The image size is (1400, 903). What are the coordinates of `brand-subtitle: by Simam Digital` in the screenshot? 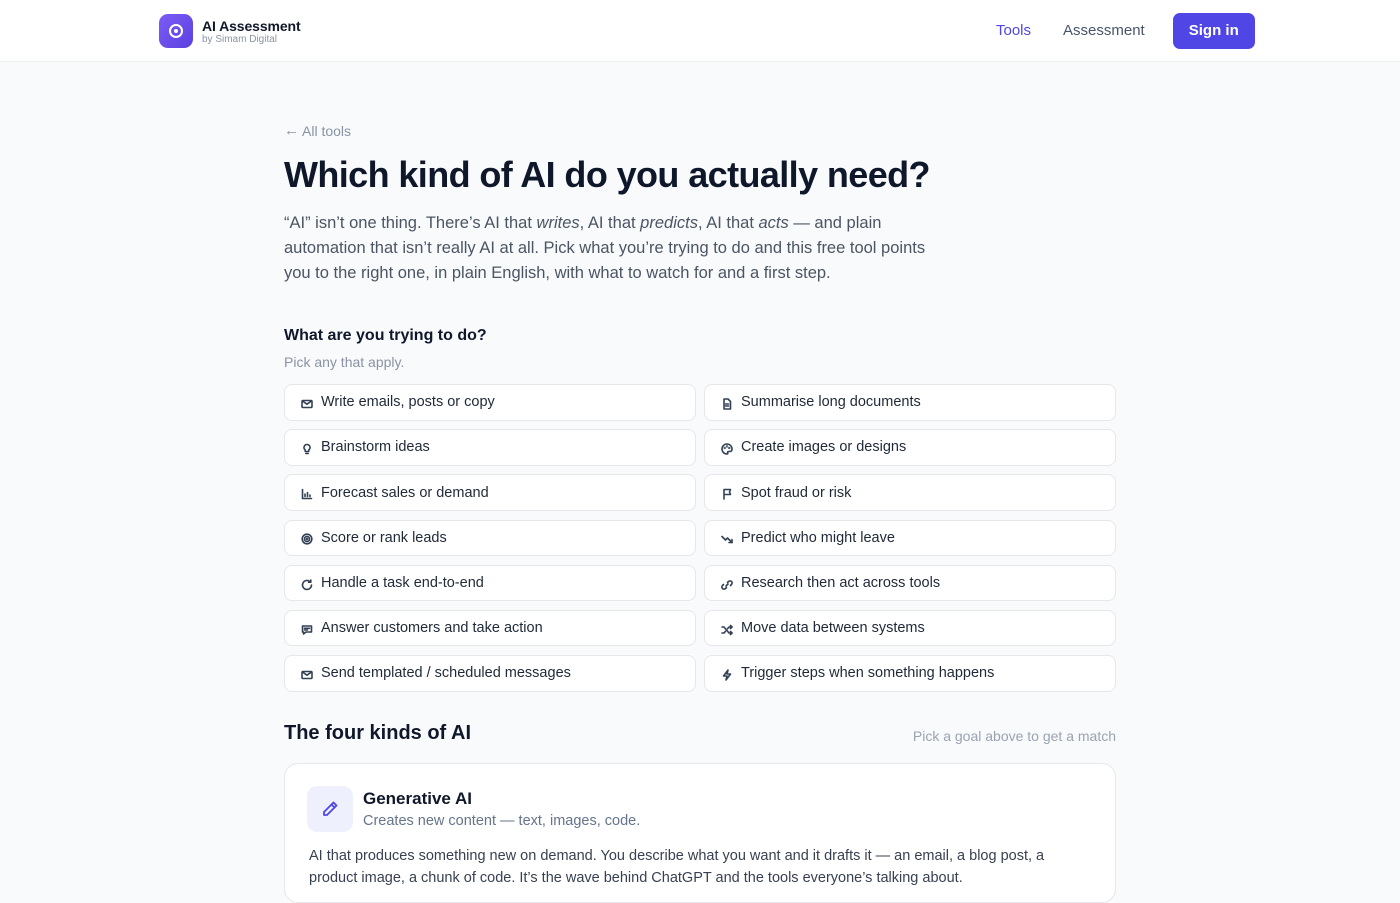 It's located at (240, 39).